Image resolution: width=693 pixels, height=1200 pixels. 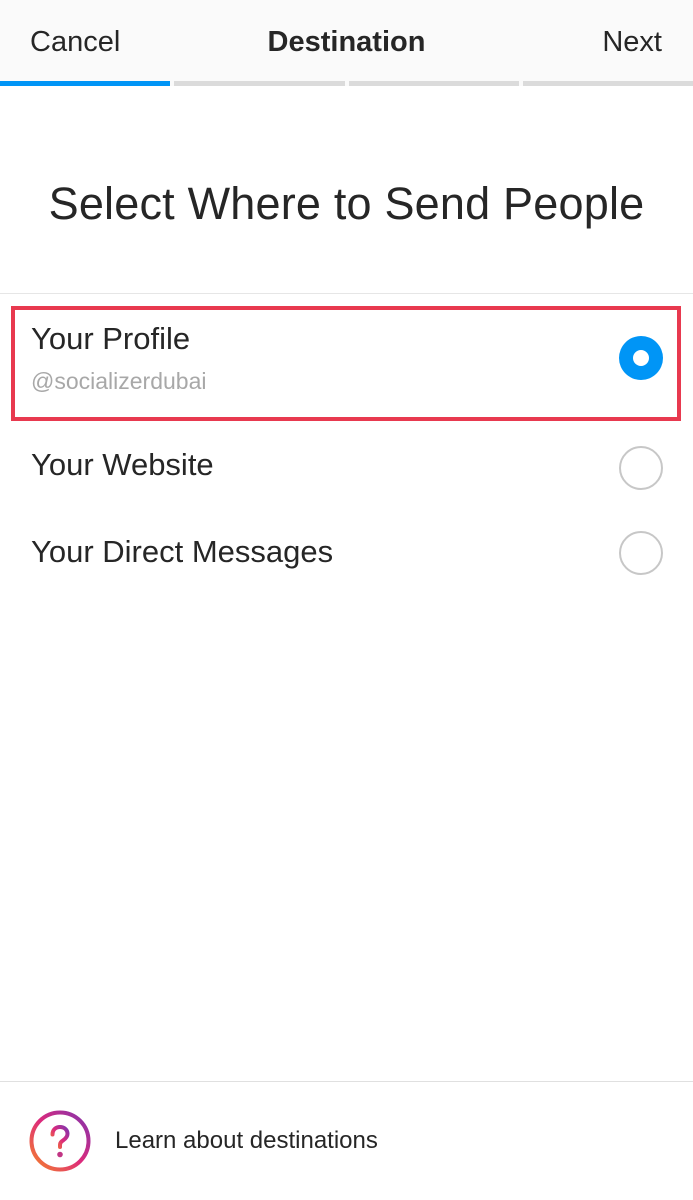 What do you see at coordinates (119, 381) in the screenshot?
I see `option-subtitle: @socializerdubai` at bounding box center [119, 381].